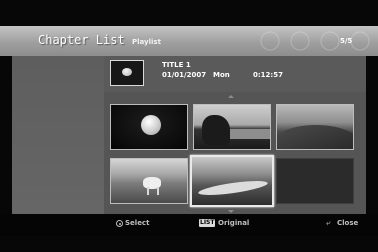  What do you see at coordinates (216, 130) in the screenshot?
I see `tree-image` at bounding box center [216, 130].